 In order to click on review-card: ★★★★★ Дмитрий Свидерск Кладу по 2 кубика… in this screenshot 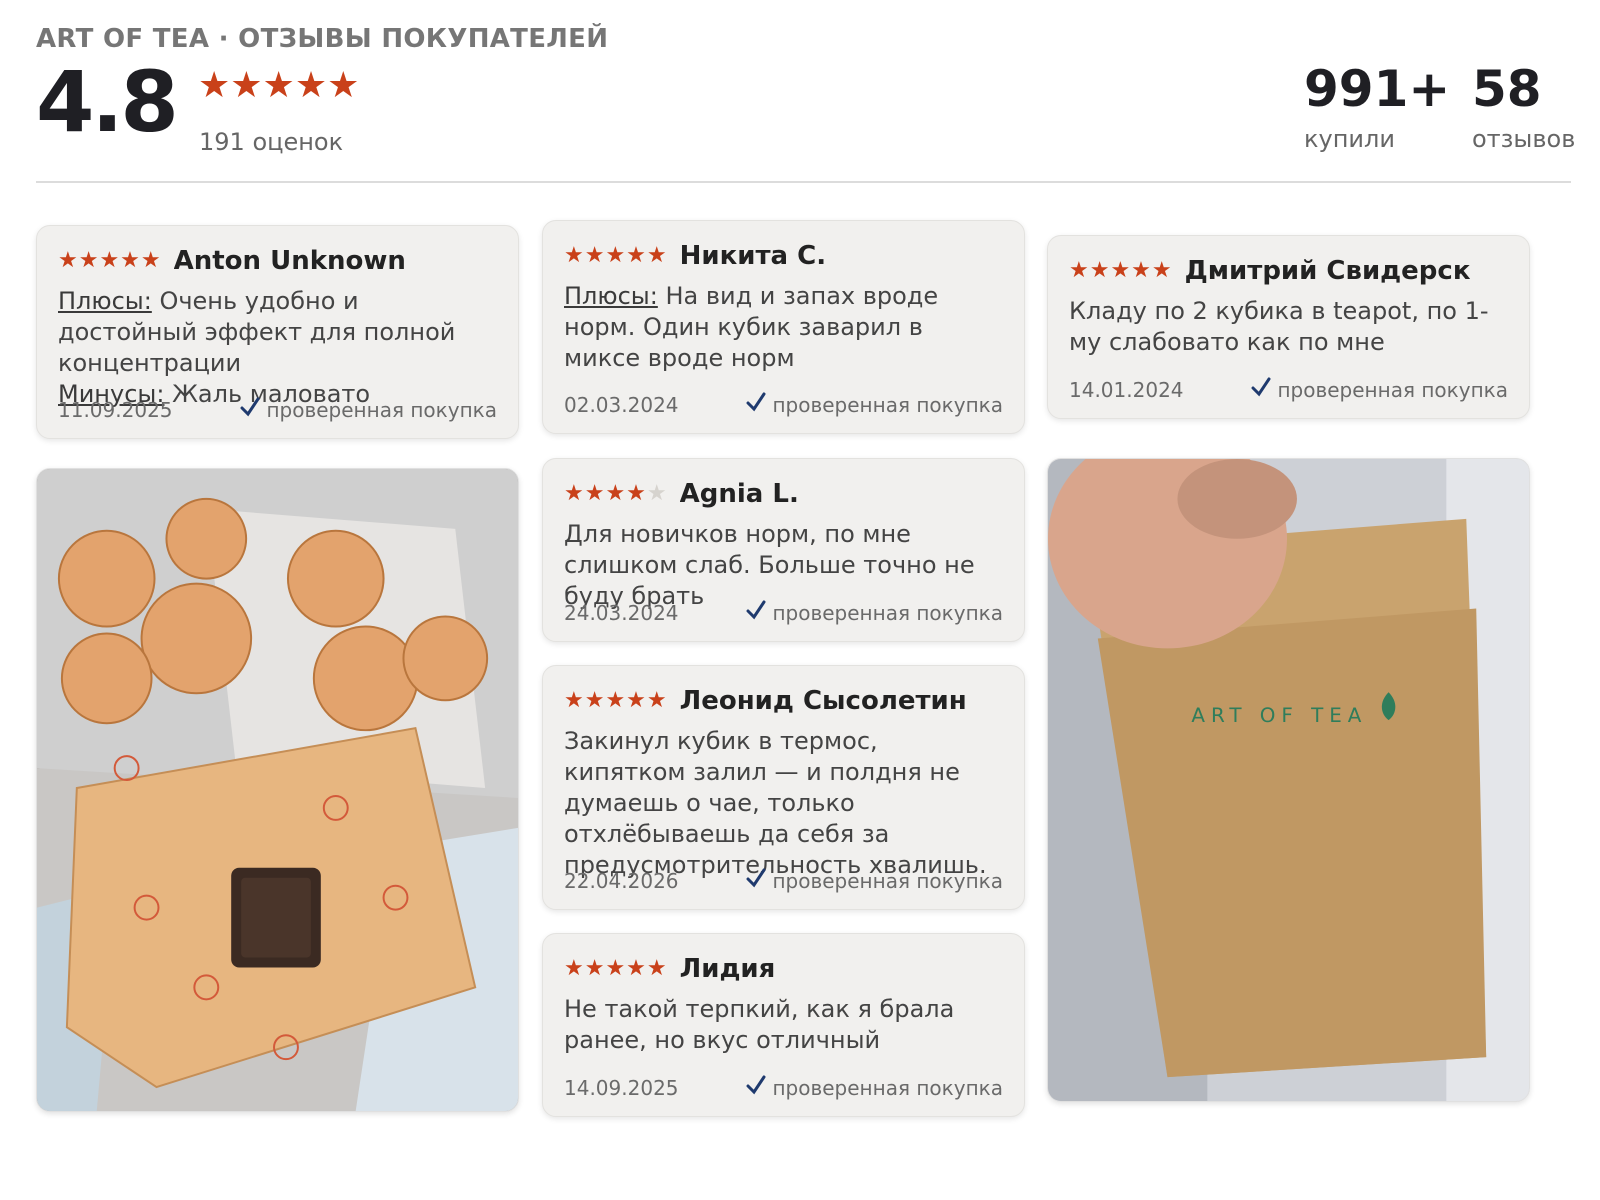, I will do `click(1288, 327)`.